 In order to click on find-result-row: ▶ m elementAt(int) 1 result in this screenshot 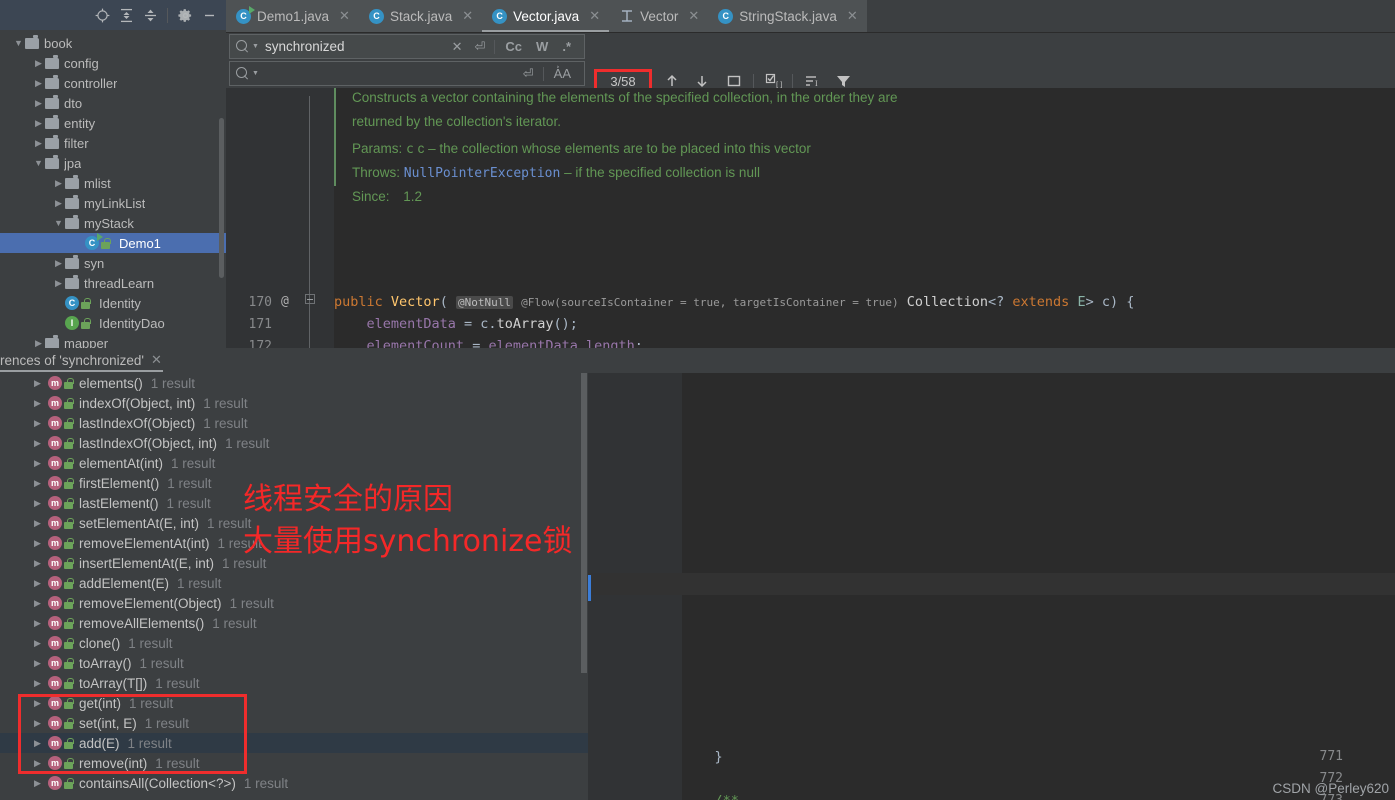, I will do `click(294, 463)`.